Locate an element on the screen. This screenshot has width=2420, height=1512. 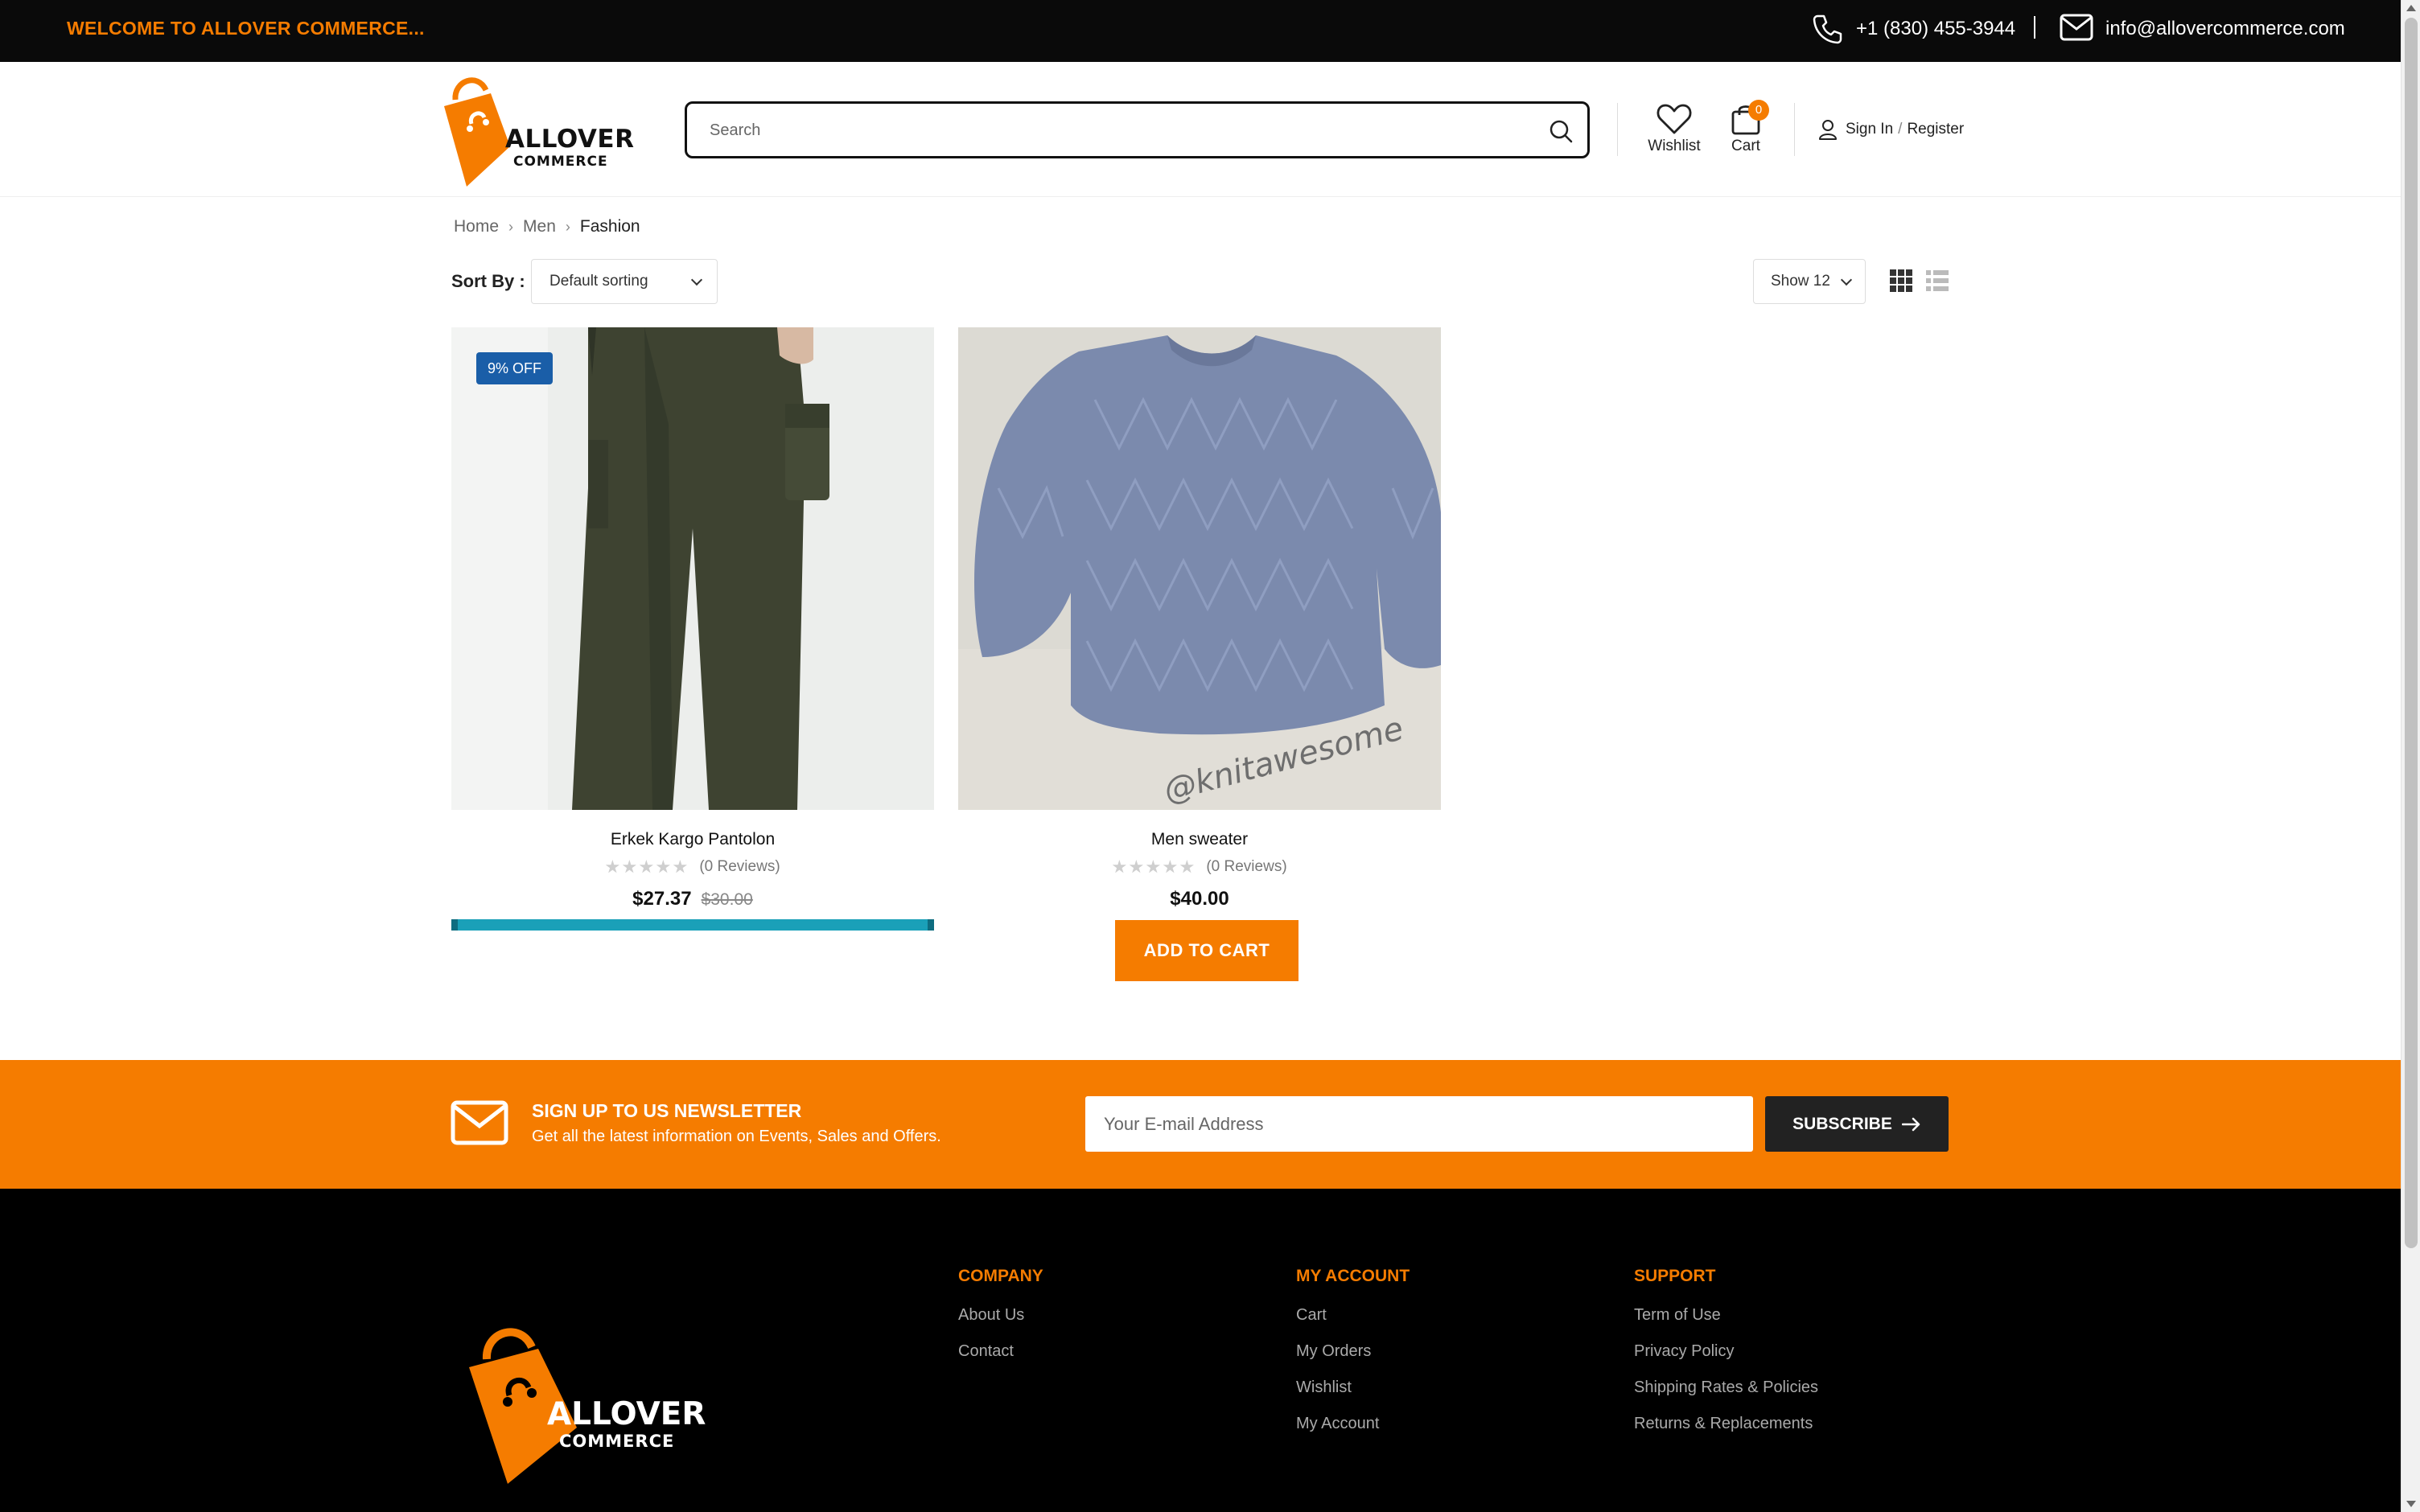
wishlist-label: Wishlist is located at coordinates (1674, 146).